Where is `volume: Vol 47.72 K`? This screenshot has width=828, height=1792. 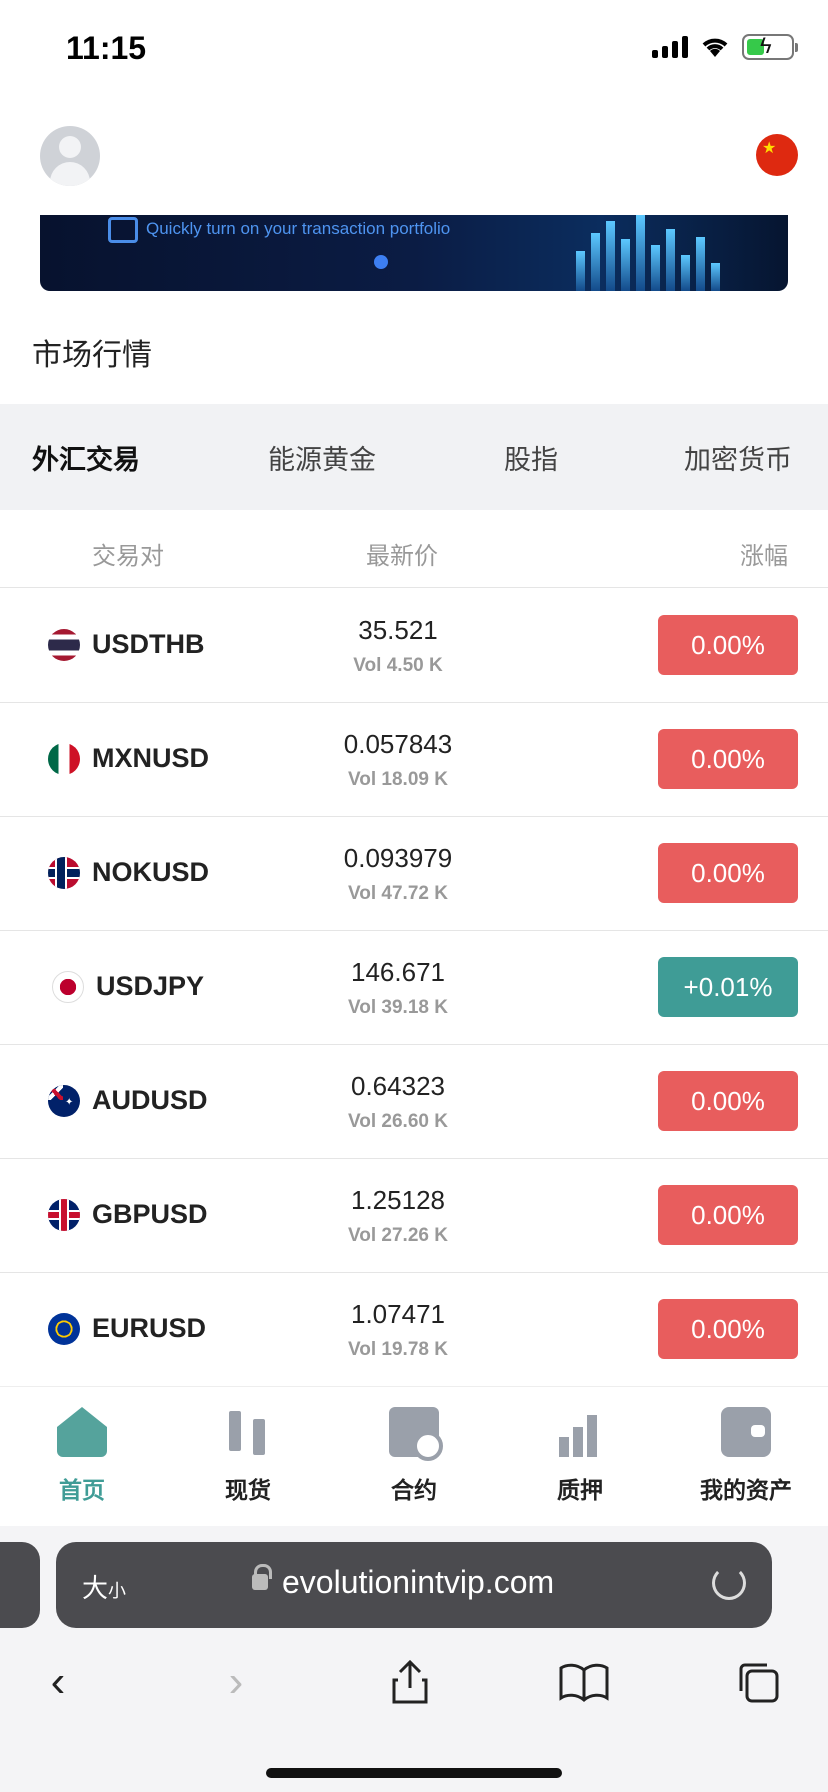
volume: Vol 47.72 K is located at coordinates (398, 893).